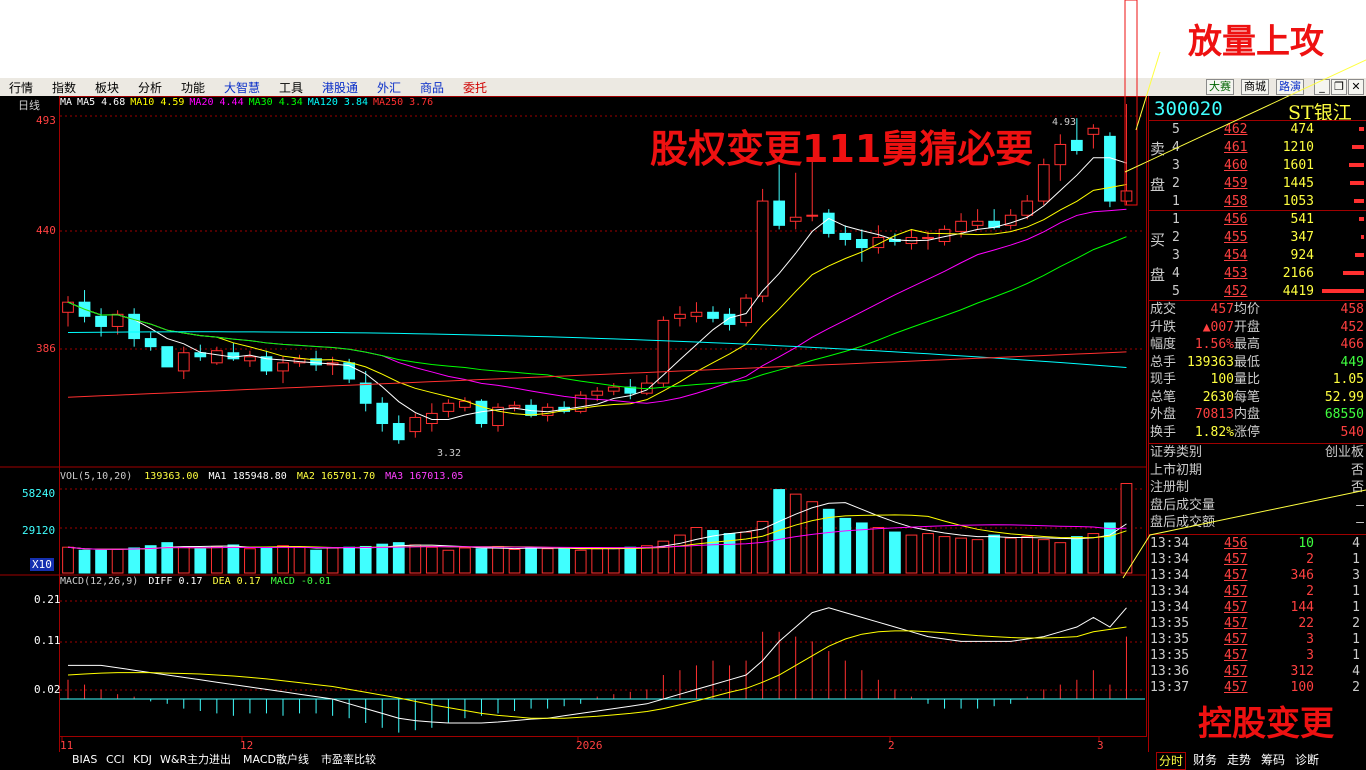  Describe the element at coordinates (1244, 289) in the screenshot. I see `annotation-lines` at that location.